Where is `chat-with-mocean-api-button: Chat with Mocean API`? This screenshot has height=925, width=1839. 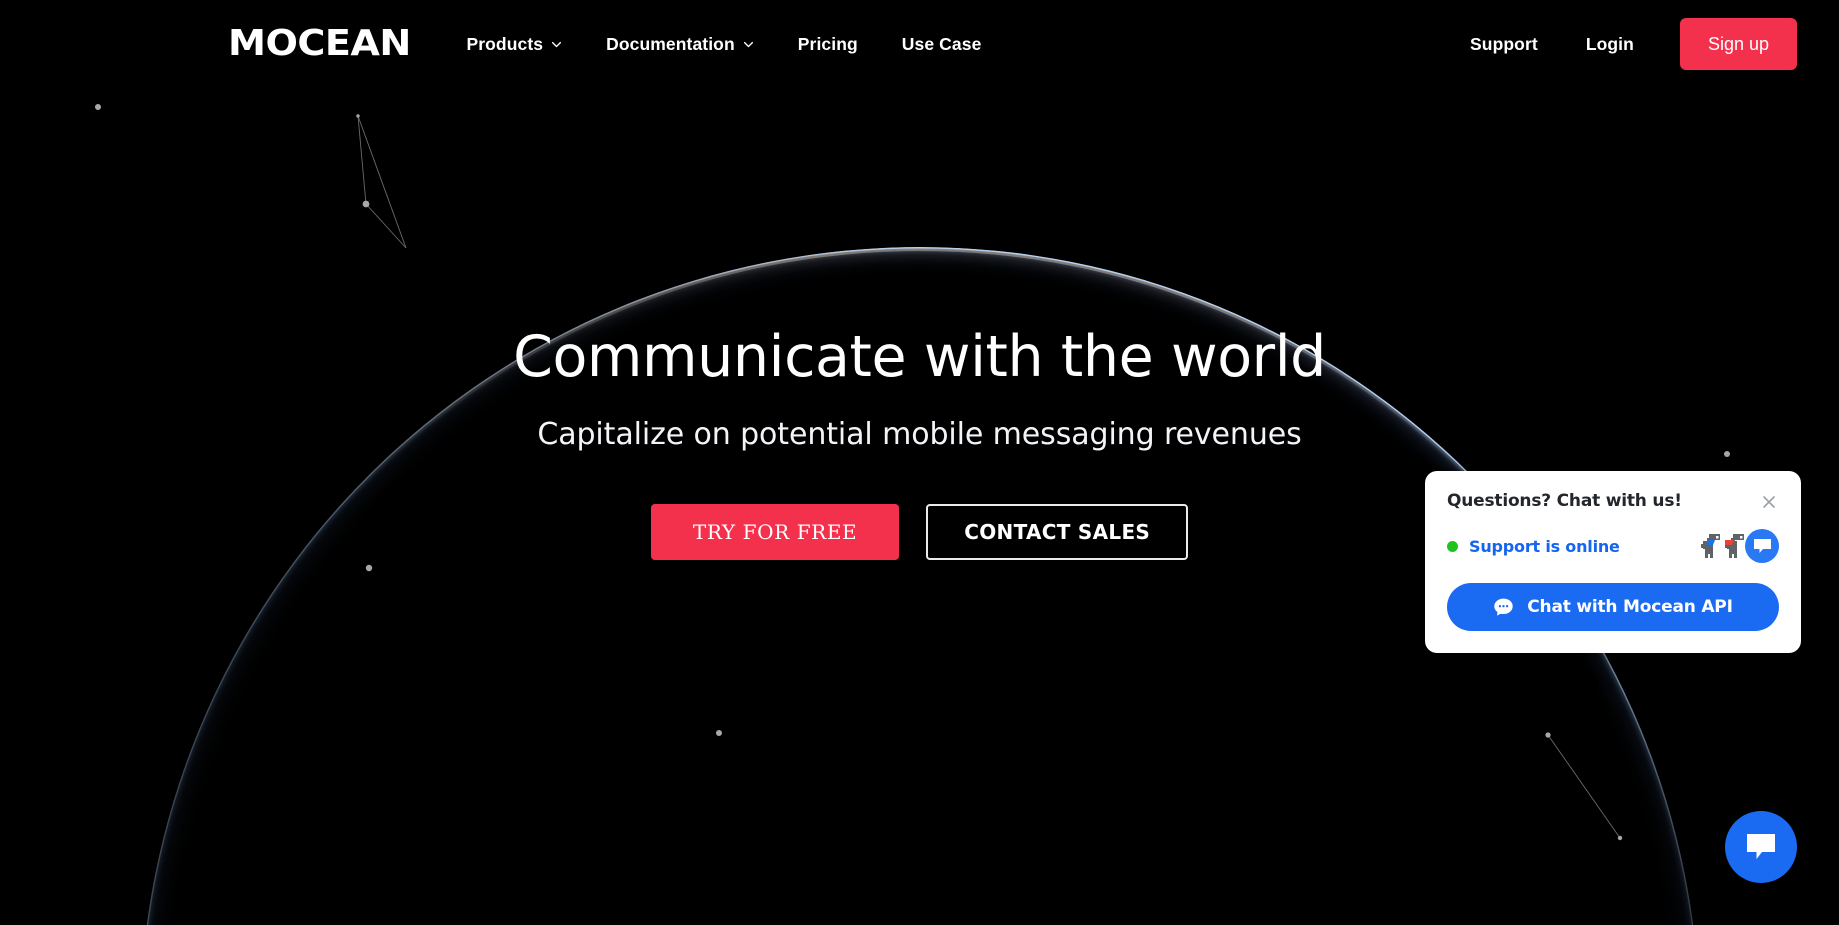 chat-with-mocean-api-button: Chat with Mocean API is located at coordinates (1613, 607).